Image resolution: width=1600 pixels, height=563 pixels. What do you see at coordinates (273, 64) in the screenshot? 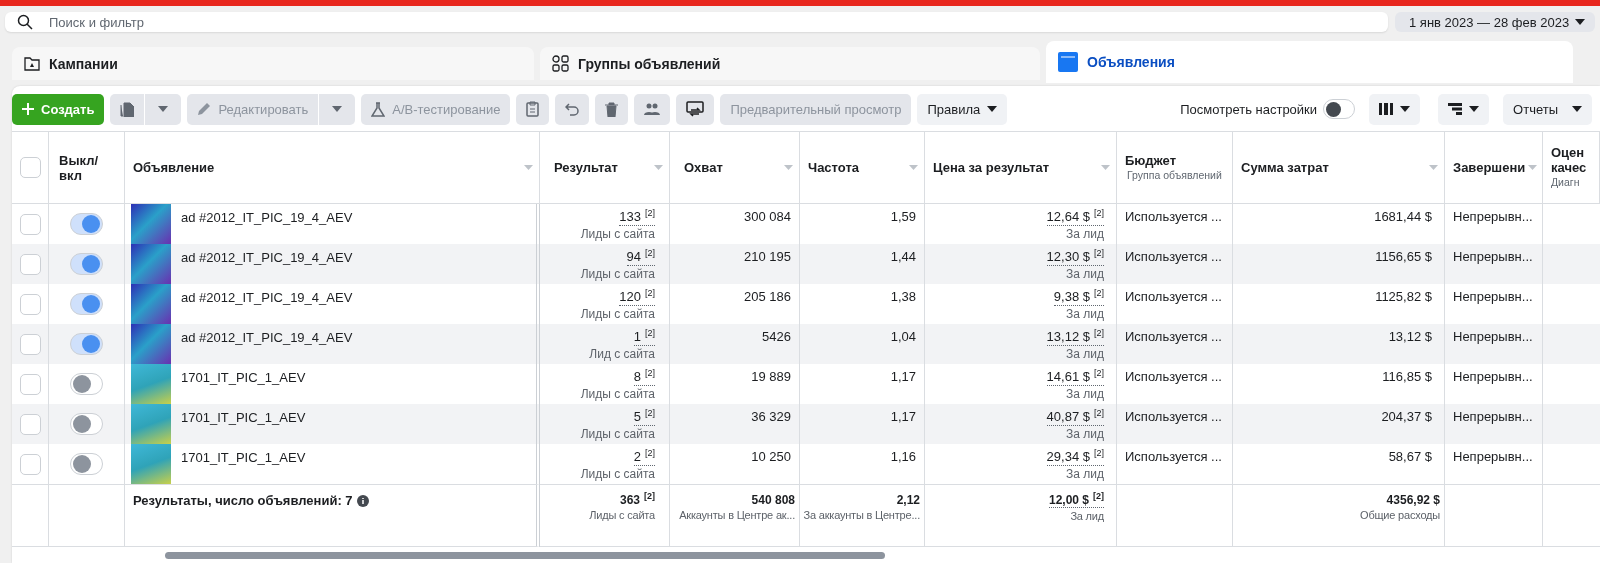
I see `level-tab: Кампании` at bounding box center [273, 64].